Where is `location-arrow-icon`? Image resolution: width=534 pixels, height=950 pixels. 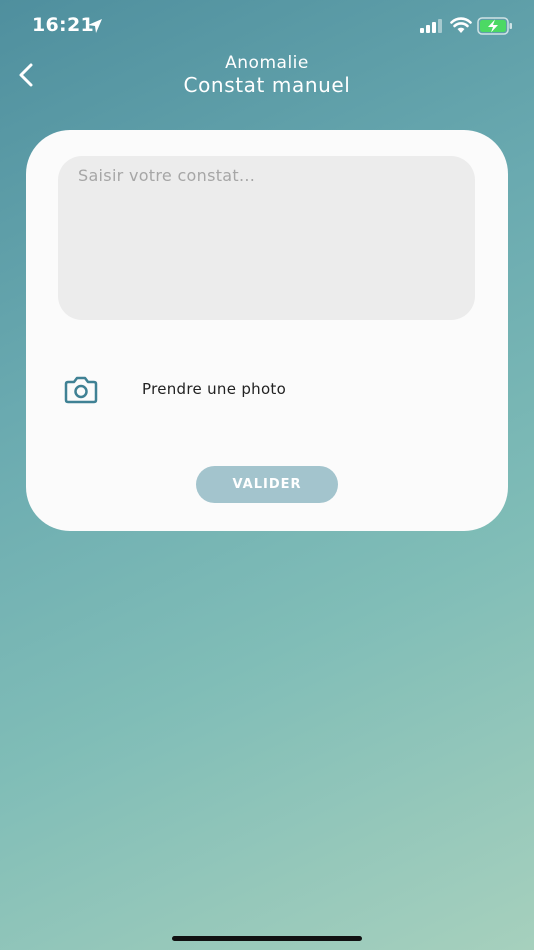 location-arrow-icon is located at coordinates (95, 26).